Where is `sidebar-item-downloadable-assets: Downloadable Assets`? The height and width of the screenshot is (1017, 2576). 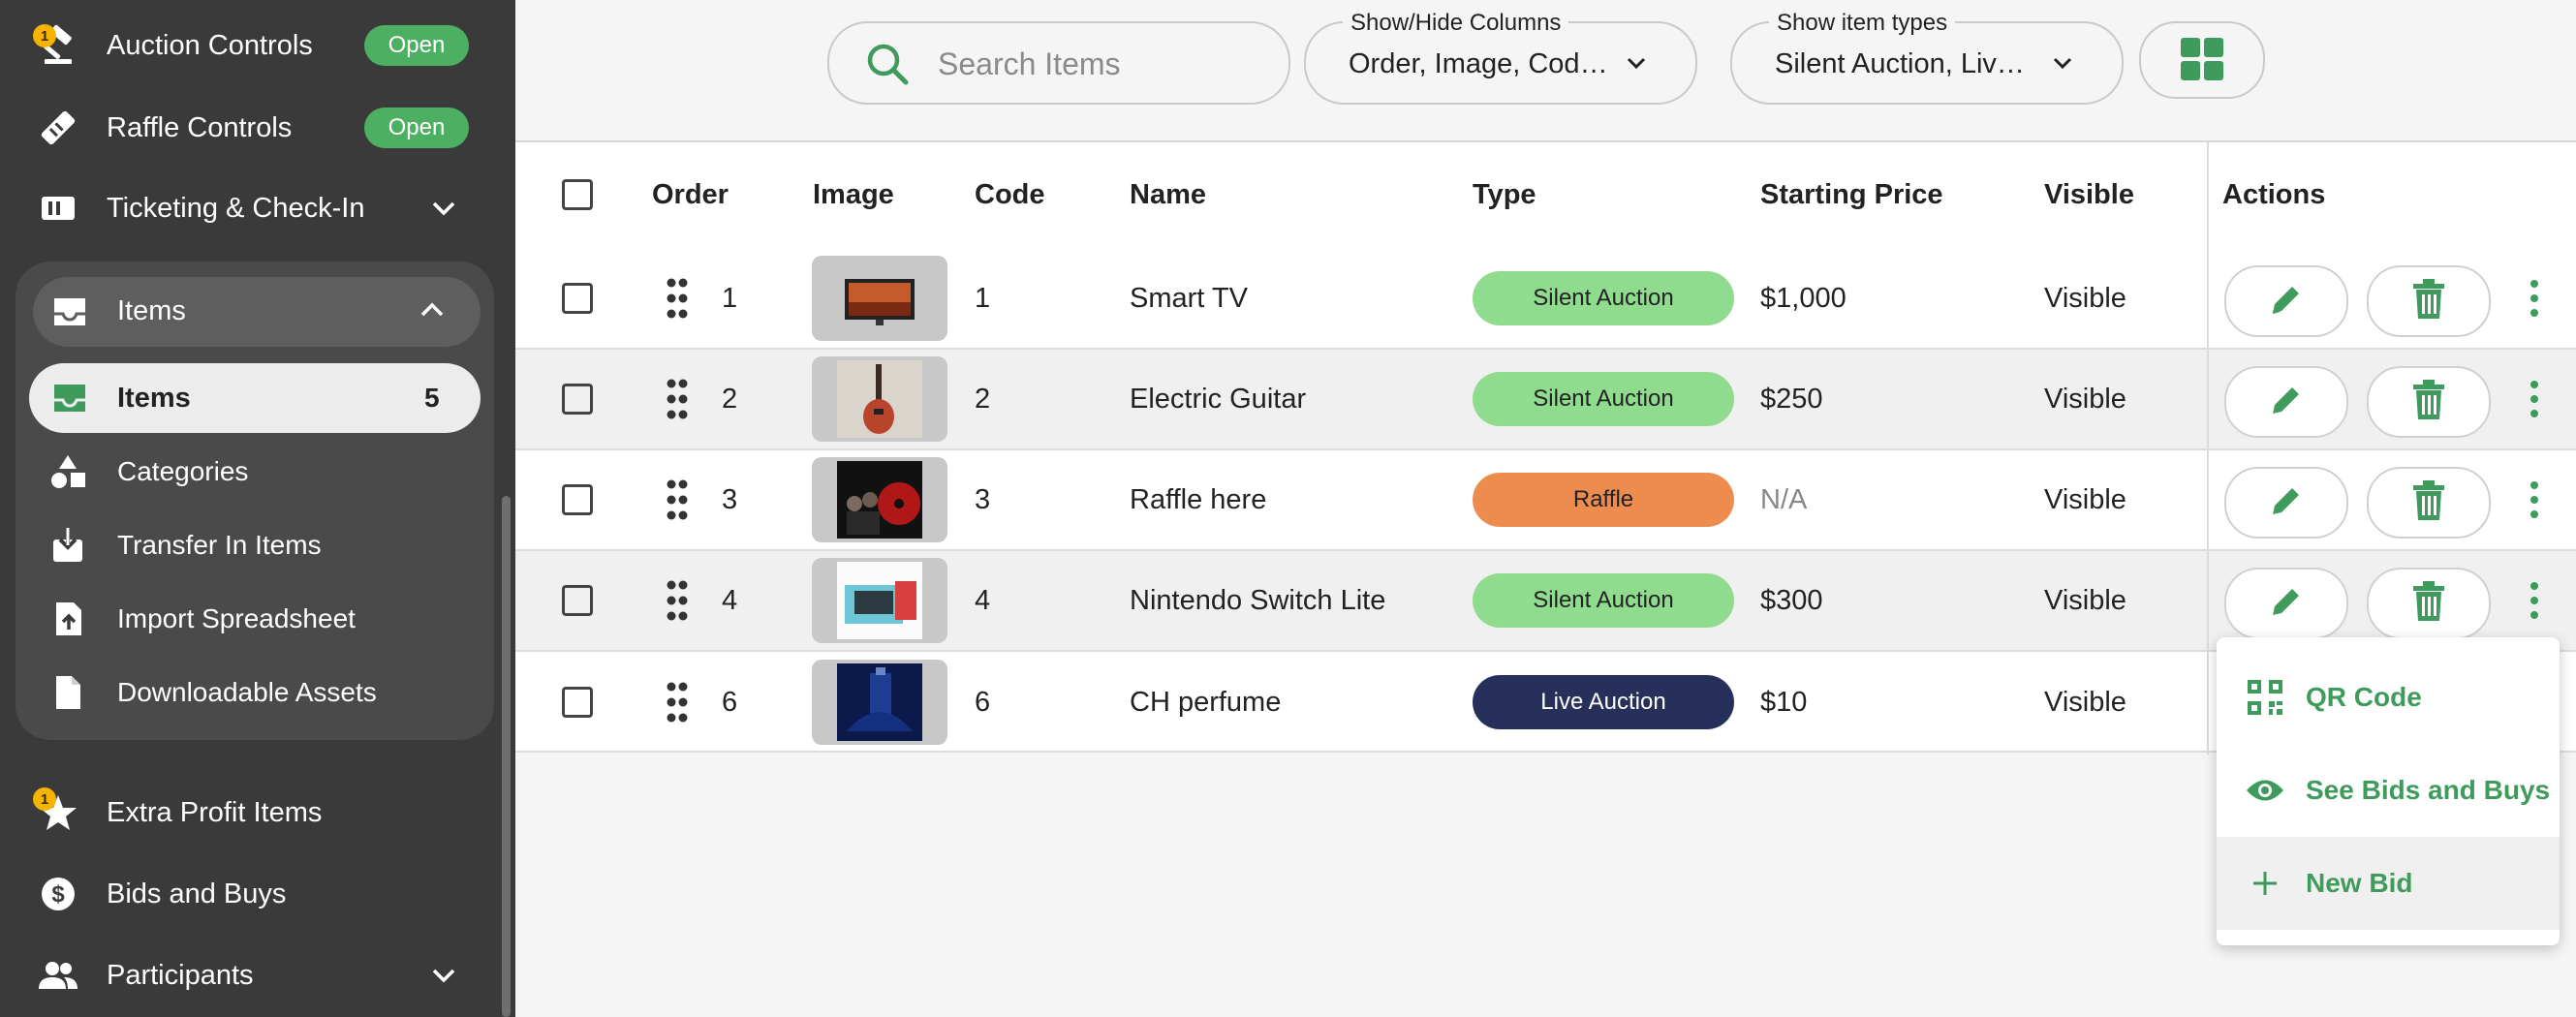
sidebar-item-downloadable-assets: Downloadable Assets is located at coordinates (249, 692).